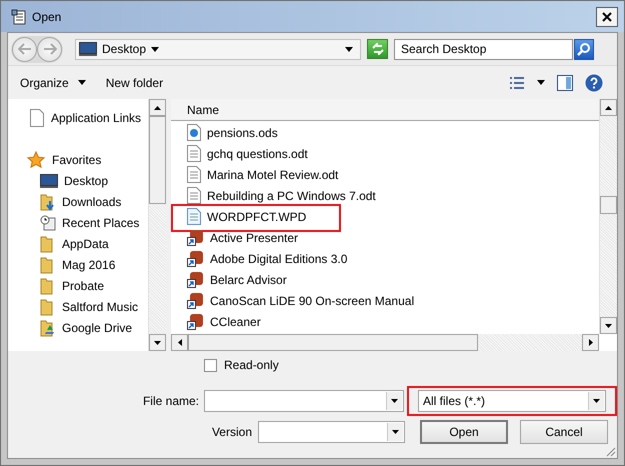 This screenshot has height=466, width=625. Describe the element at coordinates (180, 342) in the screenshot. I see `arrow-left-icon` at that location.